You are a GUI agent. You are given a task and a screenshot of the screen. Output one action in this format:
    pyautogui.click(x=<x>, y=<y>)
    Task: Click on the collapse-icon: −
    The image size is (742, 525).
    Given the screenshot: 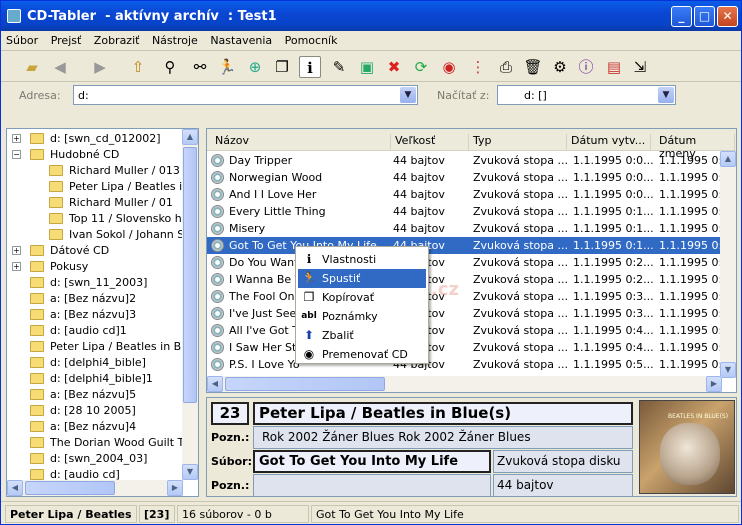 What is the action you would take?
    pyautogui.click(x=16, y=154)
    